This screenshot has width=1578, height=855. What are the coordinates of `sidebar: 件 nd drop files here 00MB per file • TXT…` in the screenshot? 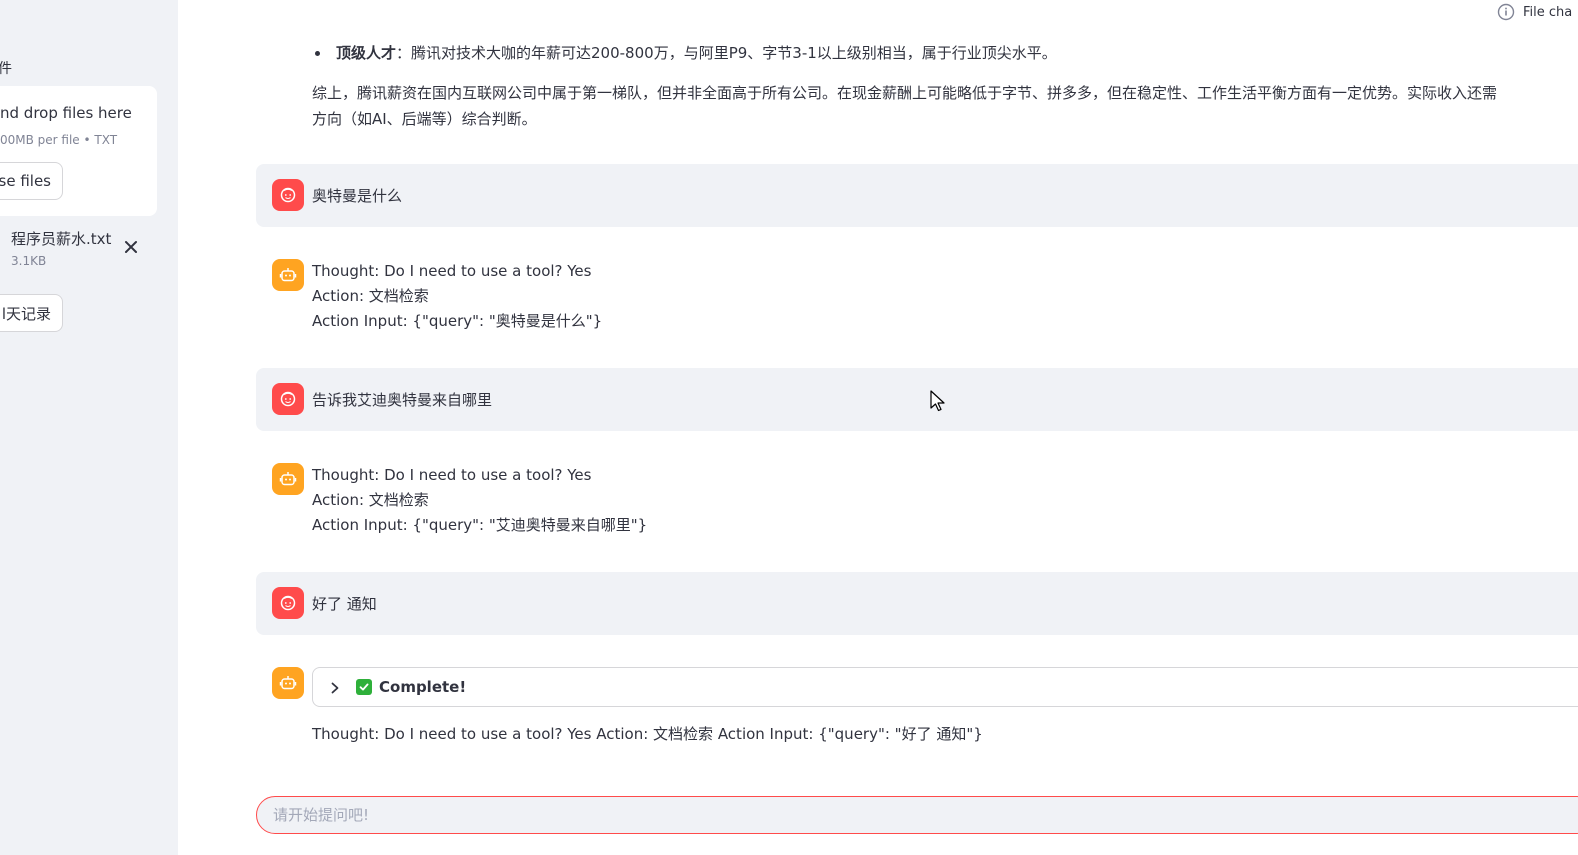 It's located at (89, 427).